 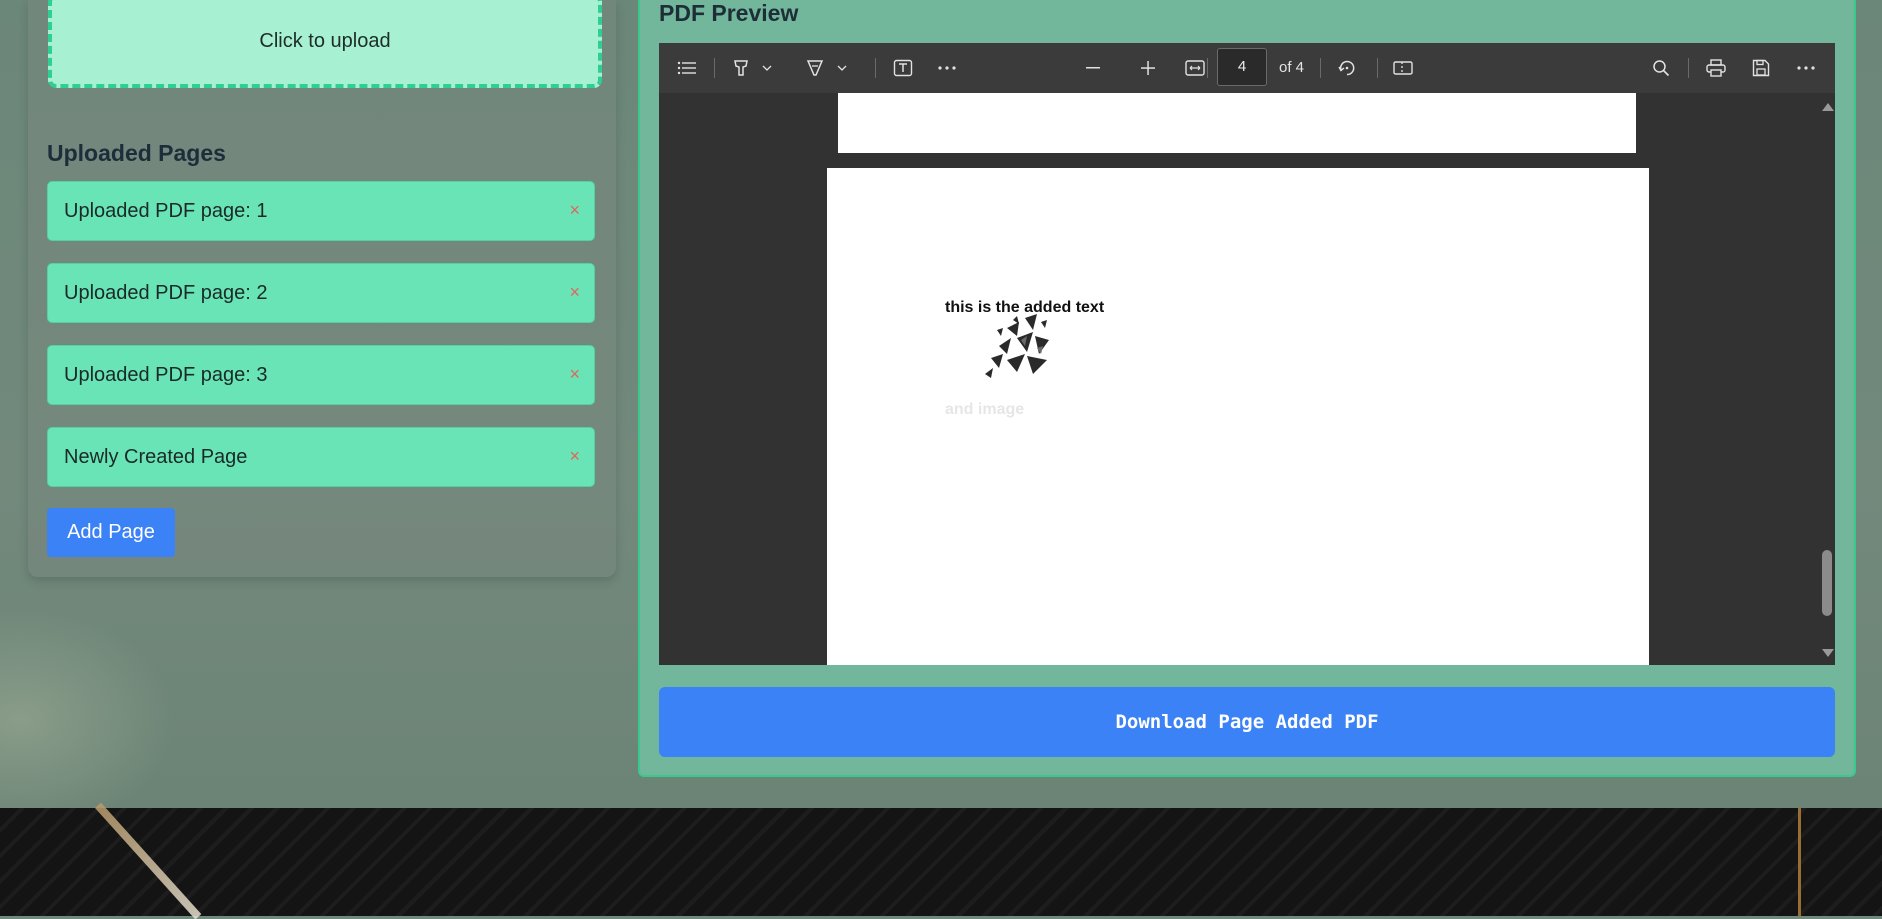 What do you see at coordinates (1347, 68) in the screenshot?
I see `rotate-icon` at bounding box center [1347, 68].